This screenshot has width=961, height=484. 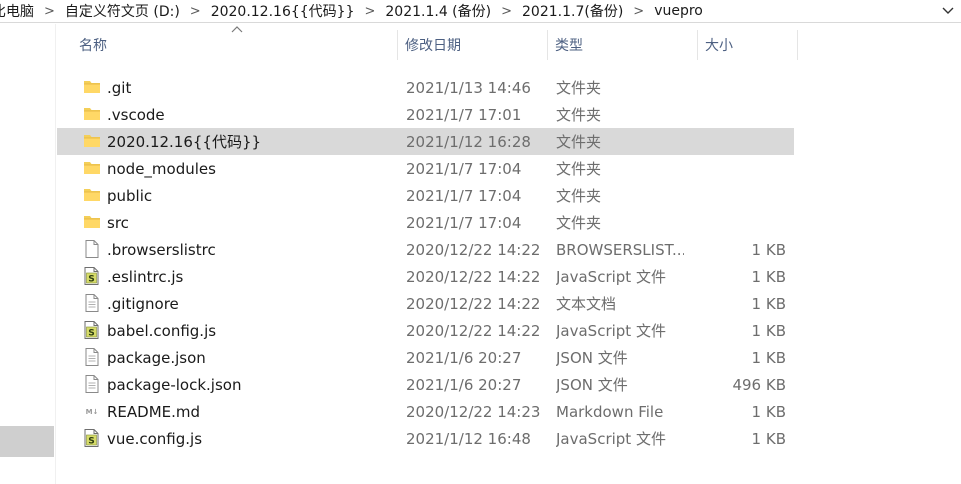 What do you see at coordinates (438, 11) in the screenshot?
I see `breadcrumb-item-folder-2: 2021.1.4 (备份)` at bounding box center [438, 11].